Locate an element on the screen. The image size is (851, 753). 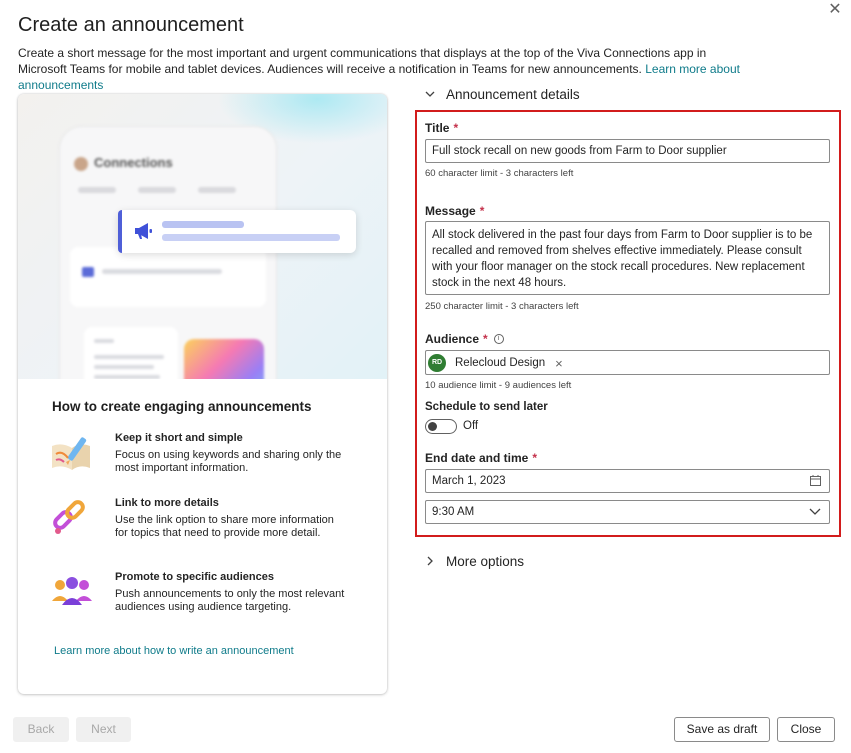
audience-hint: 10 audience limit - 9 audiences left is located at coordinates (498, 385).